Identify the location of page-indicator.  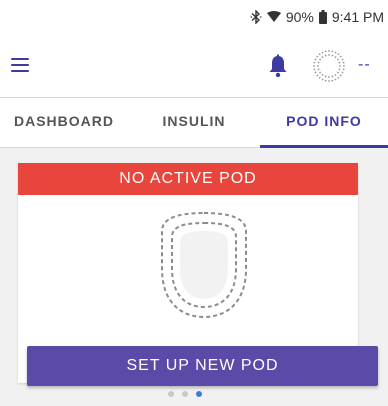
(198, 396).